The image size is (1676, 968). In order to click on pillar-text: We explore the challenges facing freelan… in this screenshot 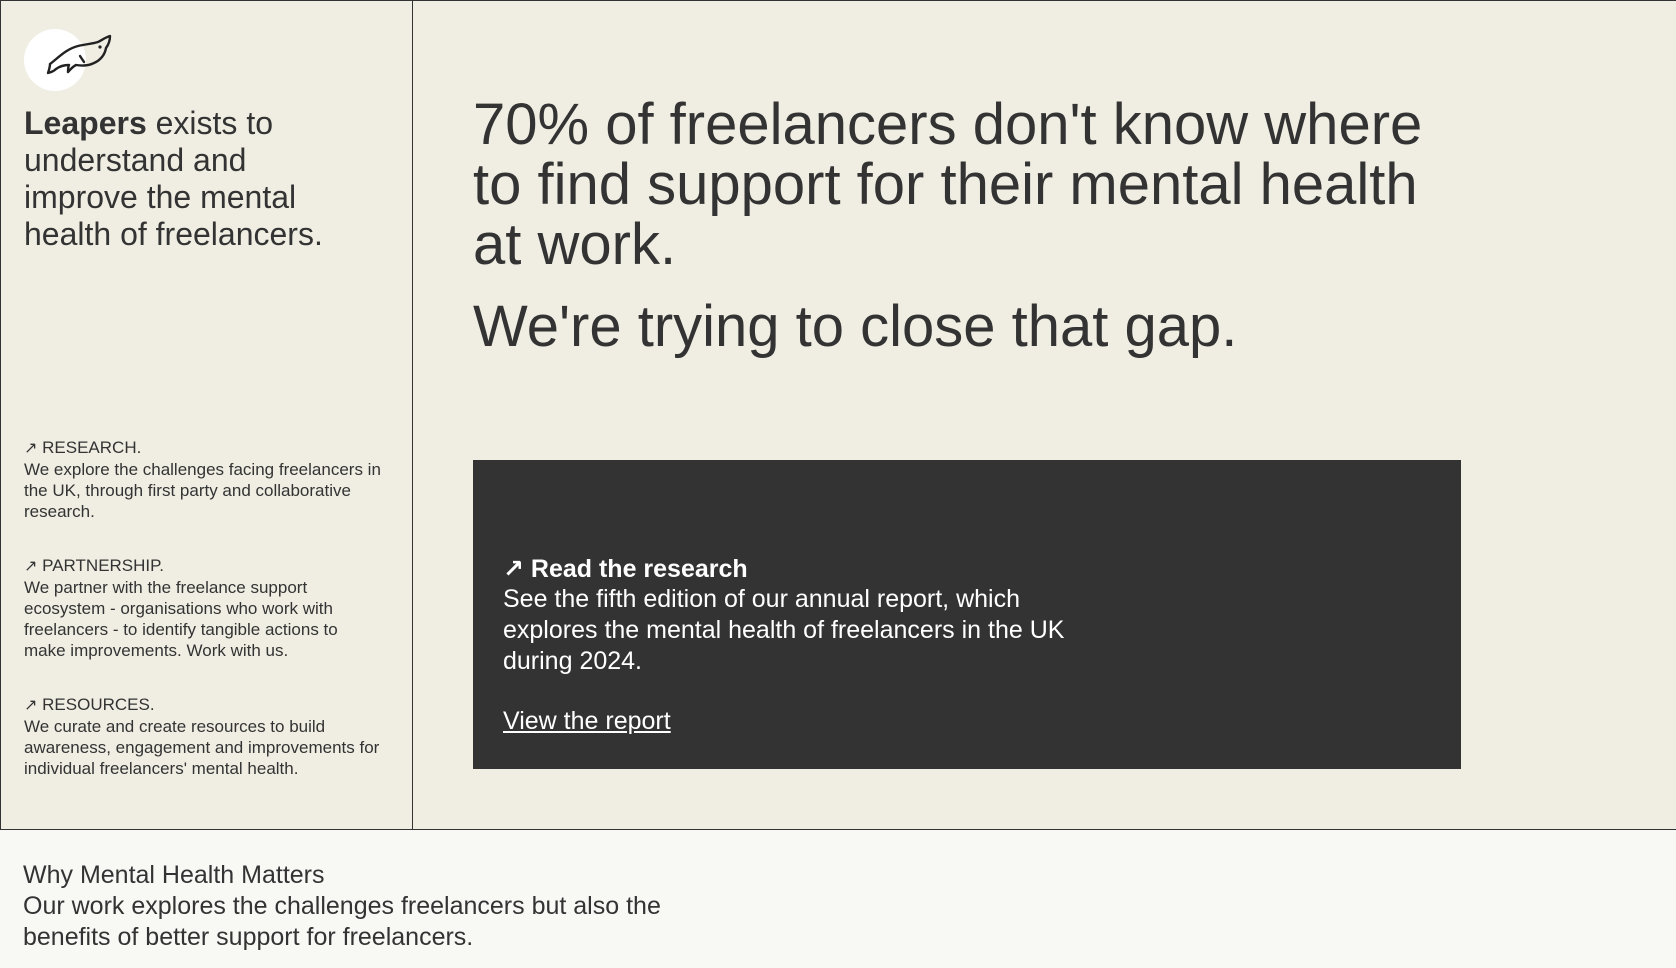, I will do `click(202, 490)`.